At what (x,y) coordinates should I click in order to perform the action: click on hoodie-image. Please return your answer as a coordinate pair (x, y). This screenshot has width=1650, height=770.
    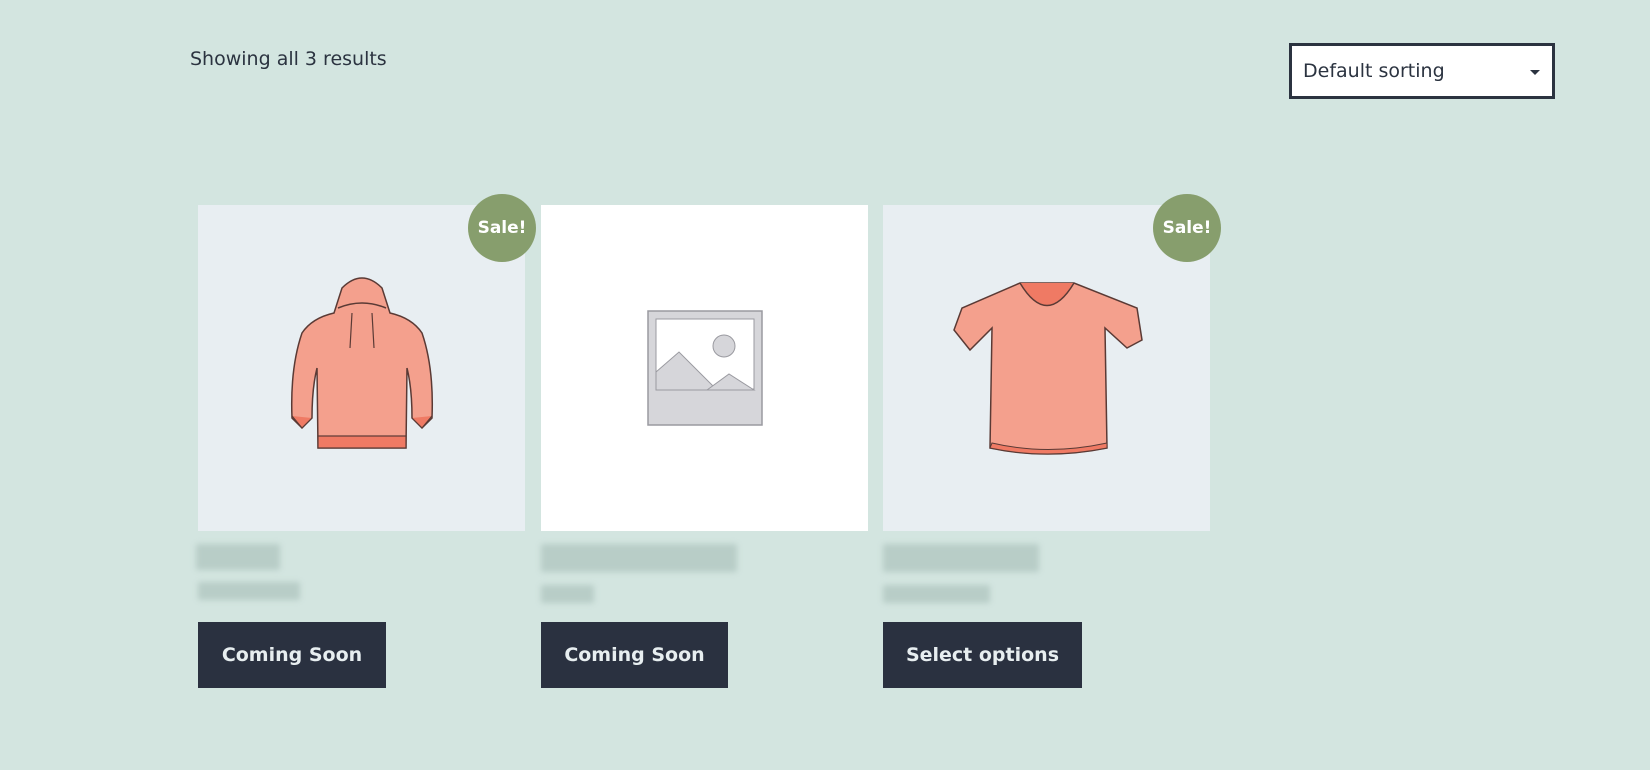
    Looking at the image, I should click on (361, 363).